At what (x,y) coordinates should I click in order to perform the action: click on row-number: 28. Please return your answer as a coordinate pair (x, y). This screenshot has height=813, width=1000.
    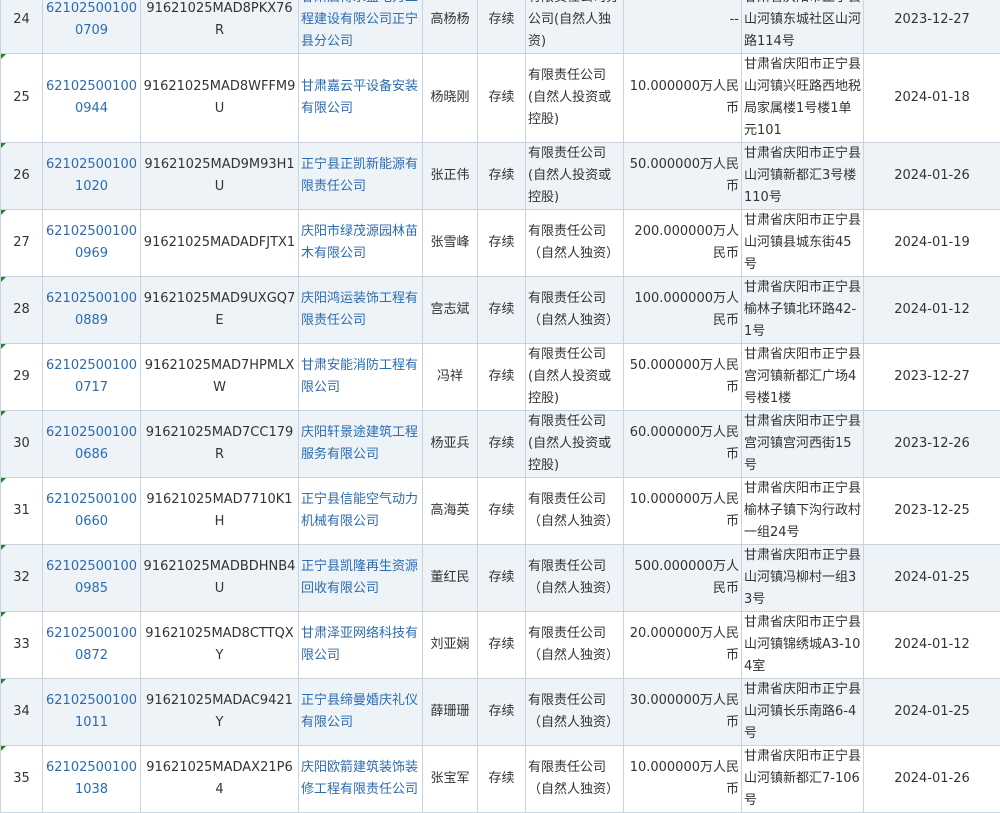
    Looking at the image, I should click on (21, 309).